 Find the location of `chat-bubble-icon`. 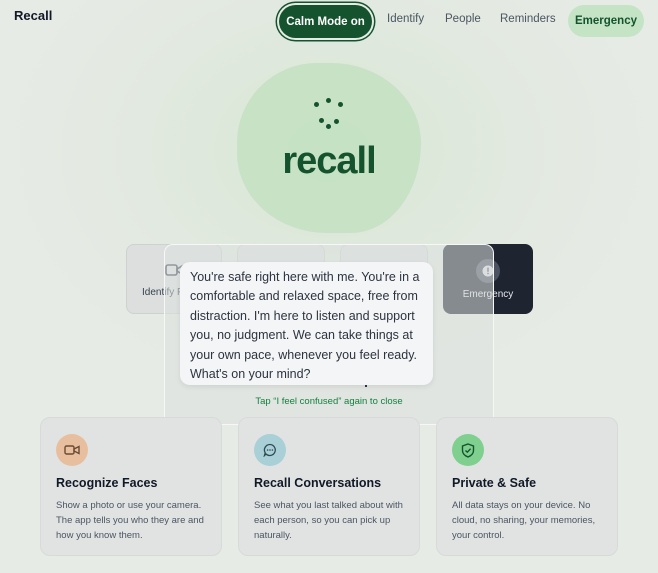

chat-bubble-icon is located at coordinates (270, 450).